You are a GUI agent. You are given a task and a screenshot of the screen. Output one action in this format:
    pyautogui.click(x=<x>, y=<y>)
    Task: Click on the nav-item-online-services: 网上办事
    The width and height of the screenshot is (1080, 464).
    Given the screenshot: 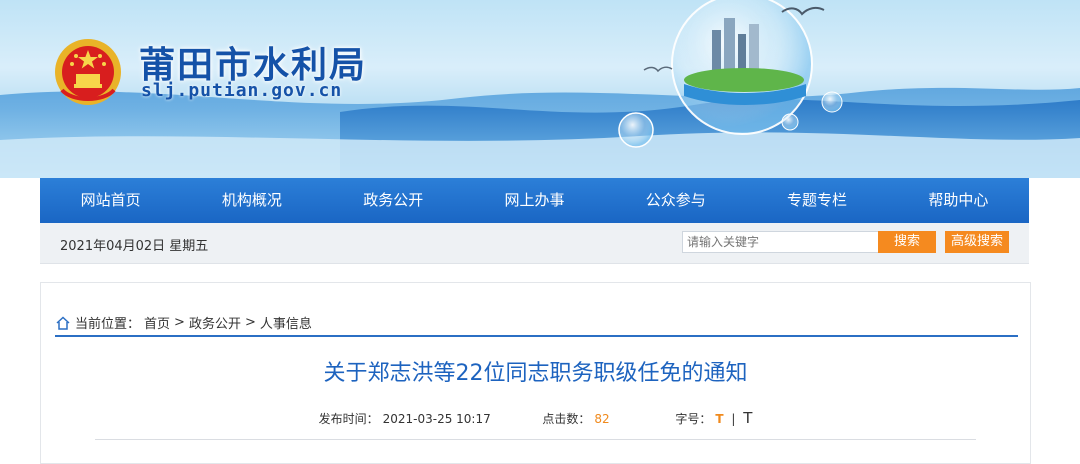 What is the action you would take?
    pyautogui.click(x=534, y=200)
    